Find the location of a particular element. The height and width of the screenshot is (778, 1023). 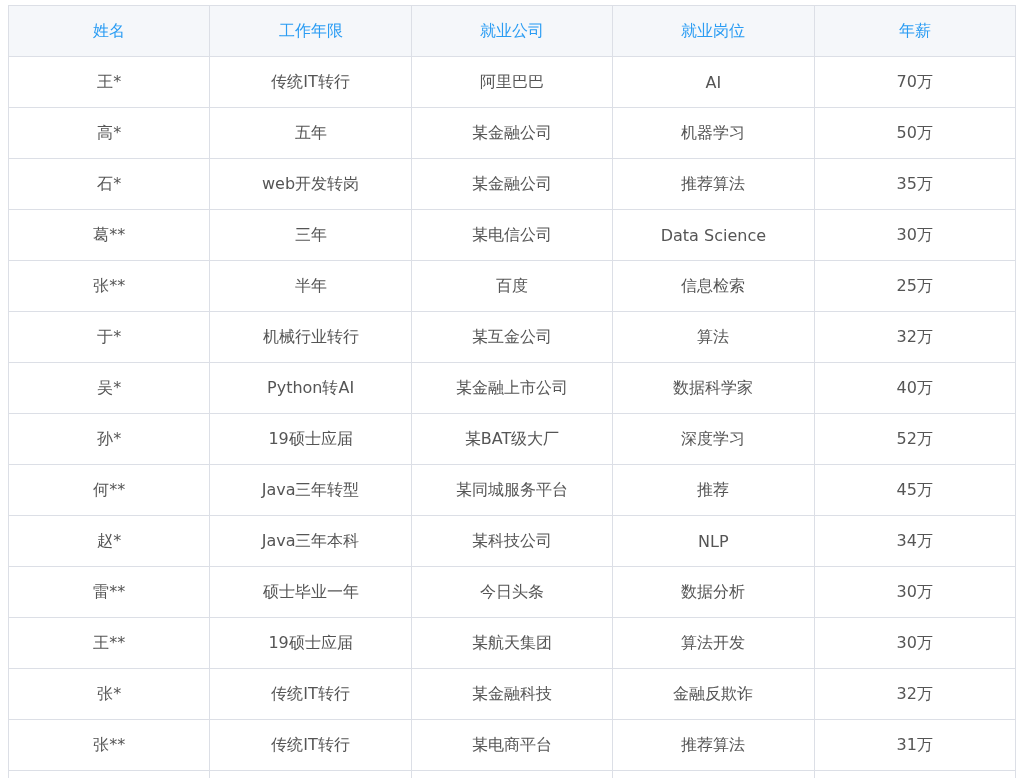

column-header: 就业岗位 is located at coordinates (713, 31).